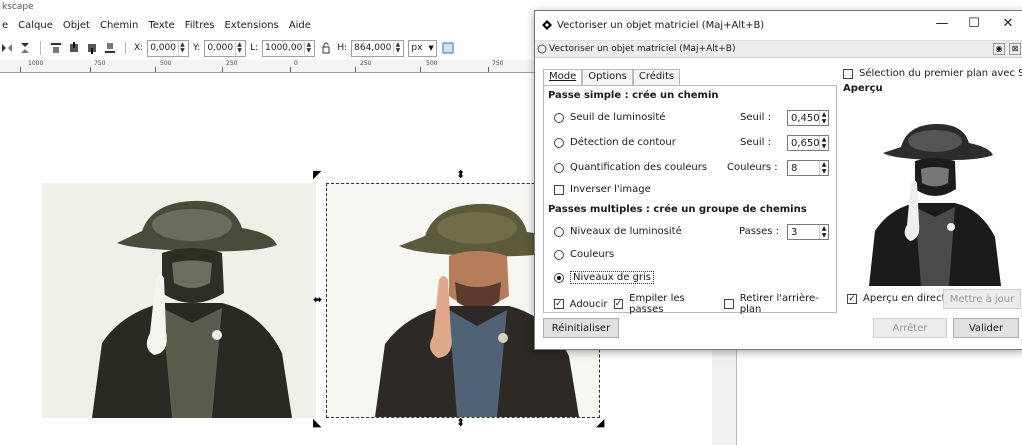 This screenshot has height=445, width=1022. What do you see at coordinates (999, 49) in the screenshot?
I see `undock-icon: ◉` at bounding box center [999, 49].